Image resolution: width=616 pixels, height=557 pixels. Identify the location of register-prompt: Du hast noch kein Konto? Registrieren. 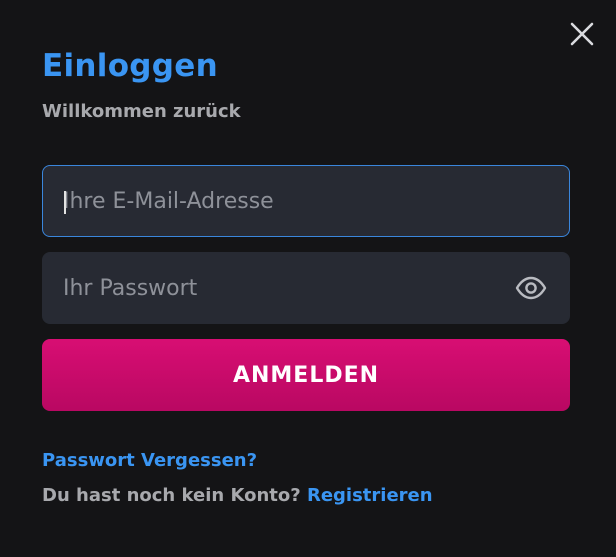
(237, 496).